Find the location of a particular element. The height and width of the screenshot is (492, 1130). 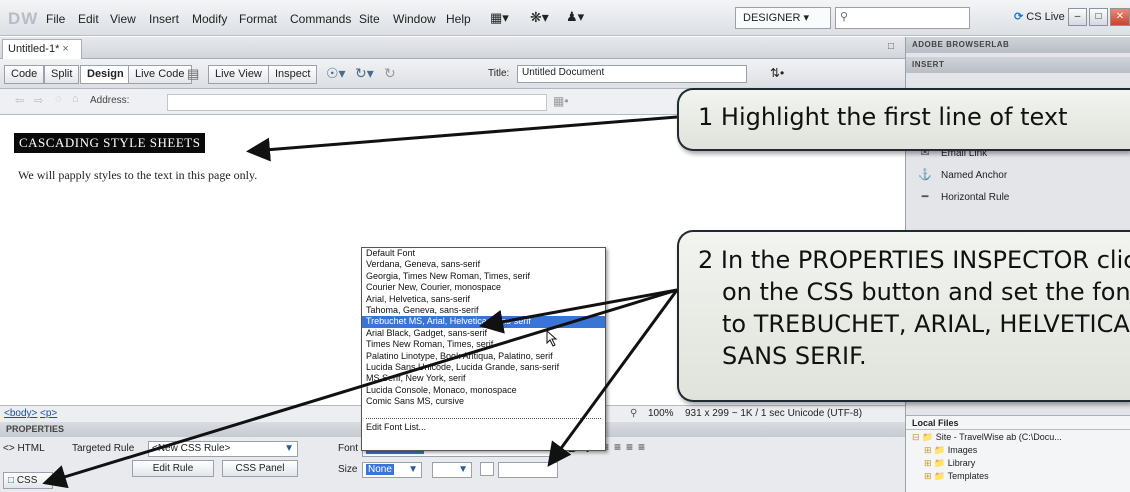

cslive-button: ⟳ CS Live is located at coordinates (1039, 18).